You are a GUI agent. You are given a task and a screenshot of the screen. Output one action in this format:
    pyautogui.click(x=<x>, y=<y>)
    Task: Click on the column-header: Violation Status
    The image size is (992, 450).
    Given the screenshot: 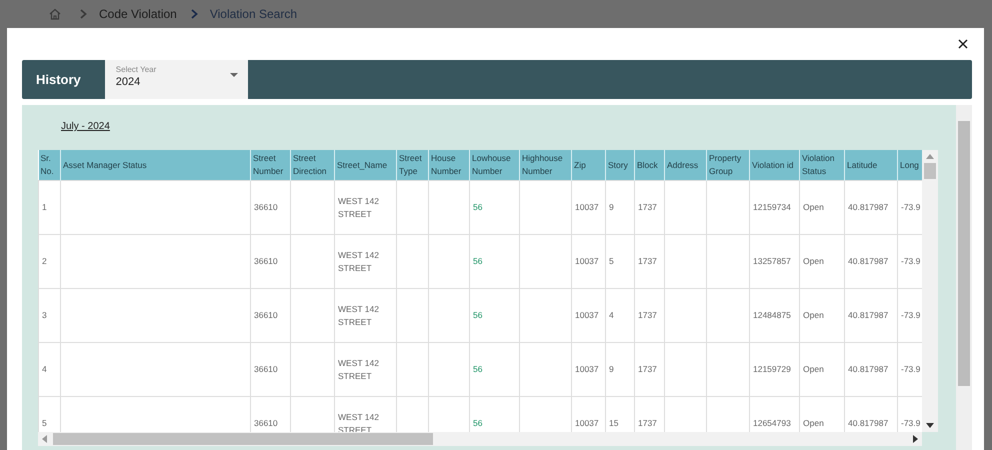 What is the action you would take?
    pyautogui.click(x=822, y=165)
    